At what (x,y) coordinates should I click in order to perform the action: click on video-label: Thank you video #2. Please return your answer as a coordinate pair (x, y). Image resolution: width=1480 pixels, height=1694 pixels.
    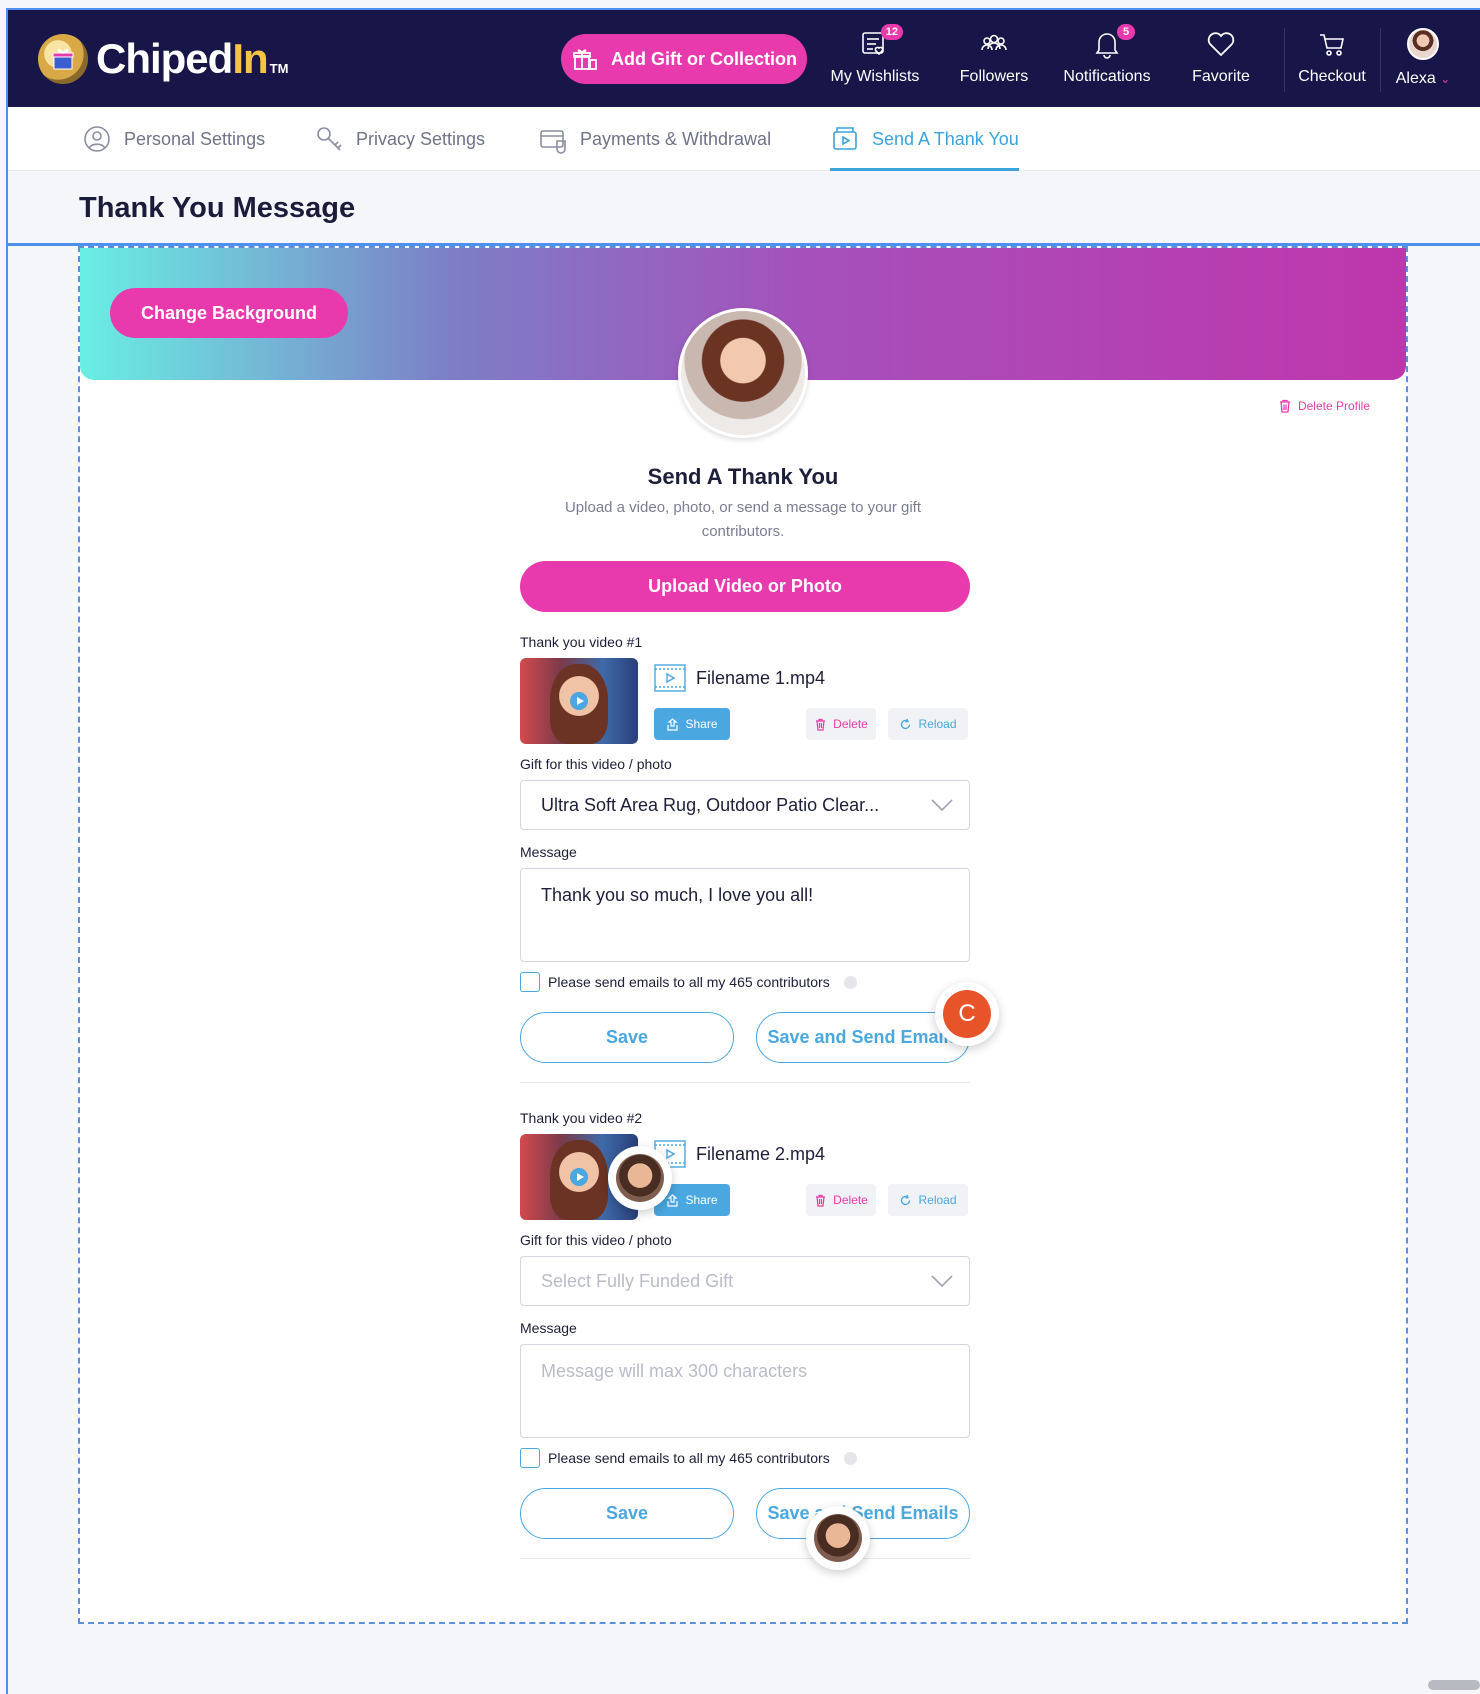
    Looking at the image, I should click on (581, 1118).